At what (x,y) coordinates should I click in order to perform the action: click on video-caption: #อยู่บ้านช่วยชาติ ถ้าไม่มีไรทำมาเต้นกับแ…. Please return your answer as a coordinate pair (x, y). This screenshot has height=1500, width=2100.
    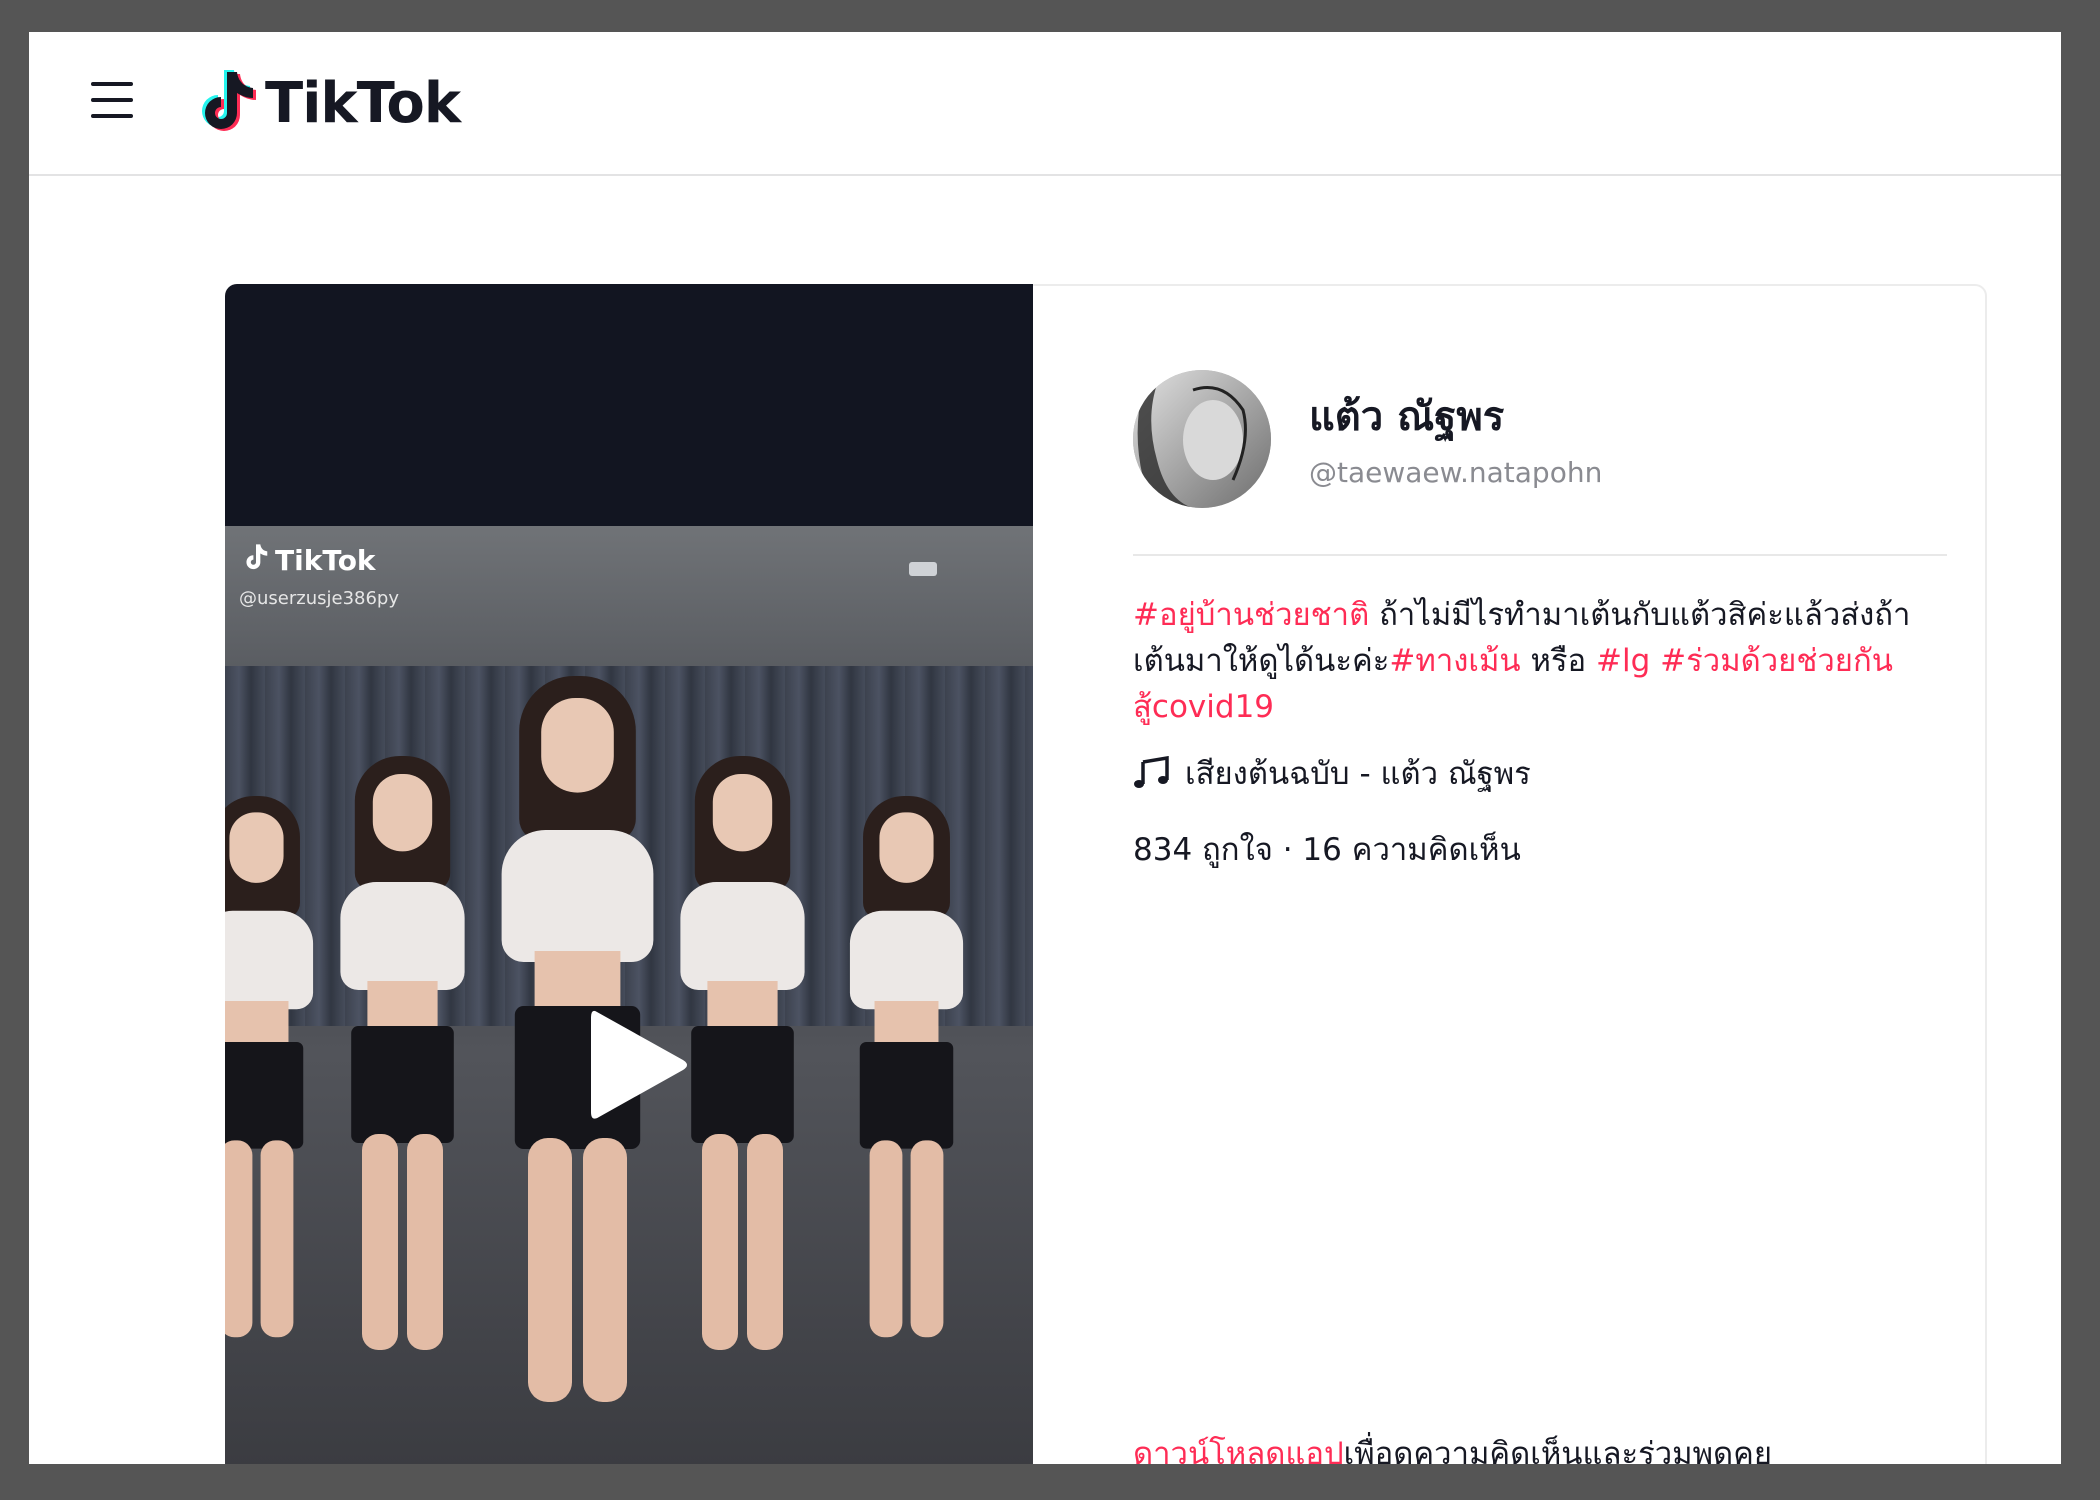
    Looking at the image, I should click on (1543, 661).